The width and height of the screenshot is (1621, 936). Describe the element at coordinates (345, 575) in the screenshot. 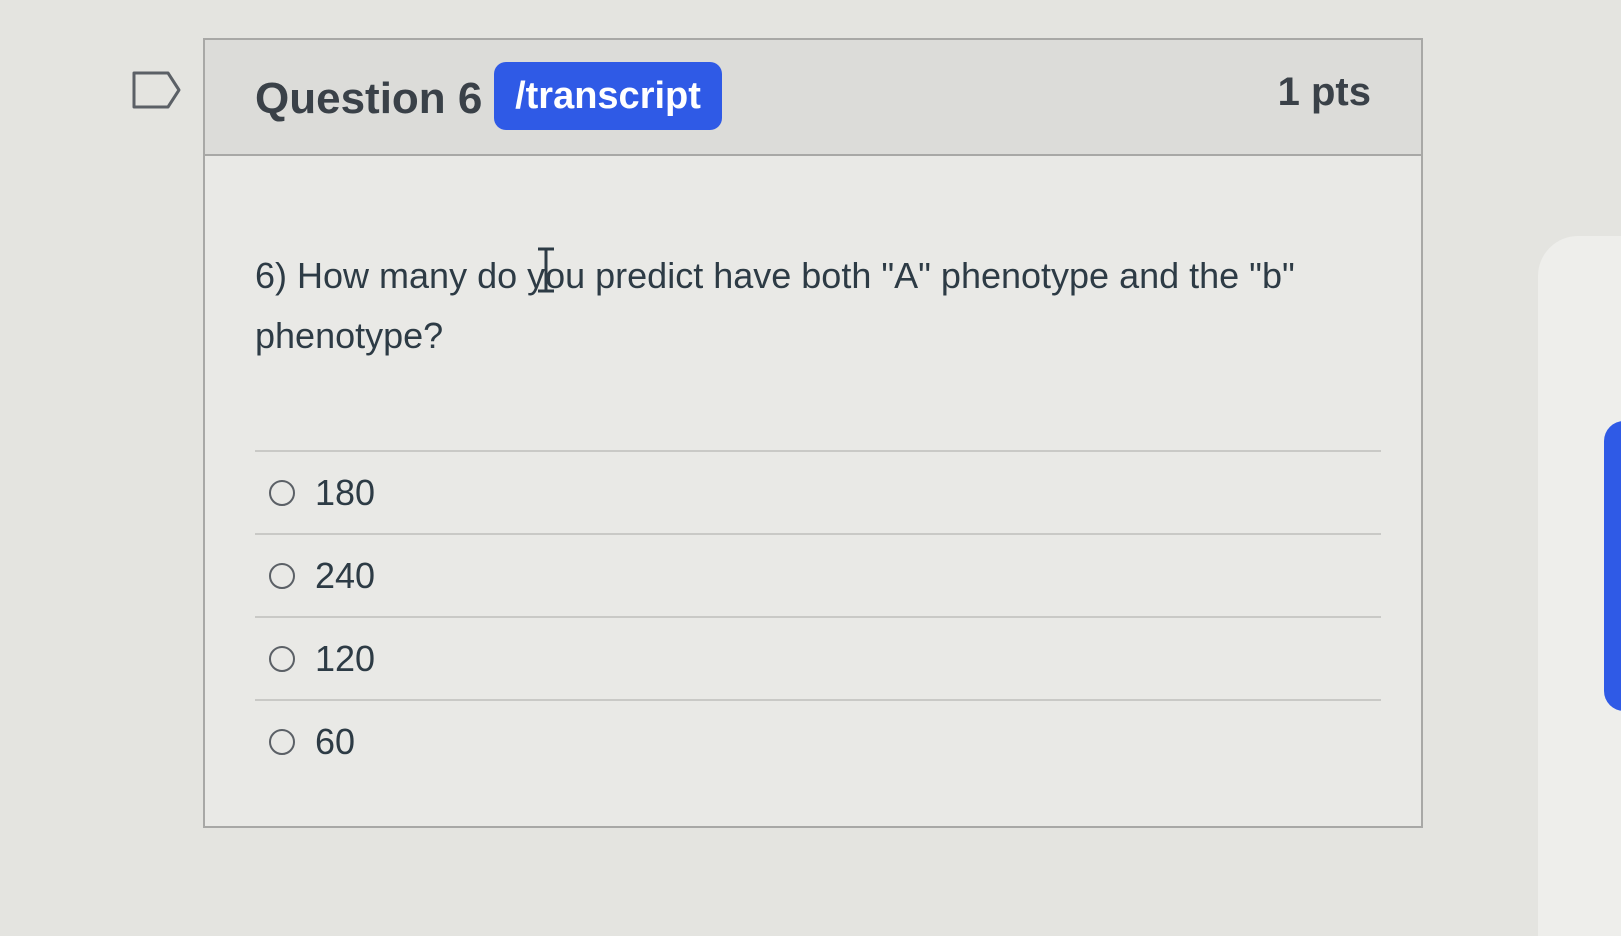

I see `answer-label: 240` at that location.